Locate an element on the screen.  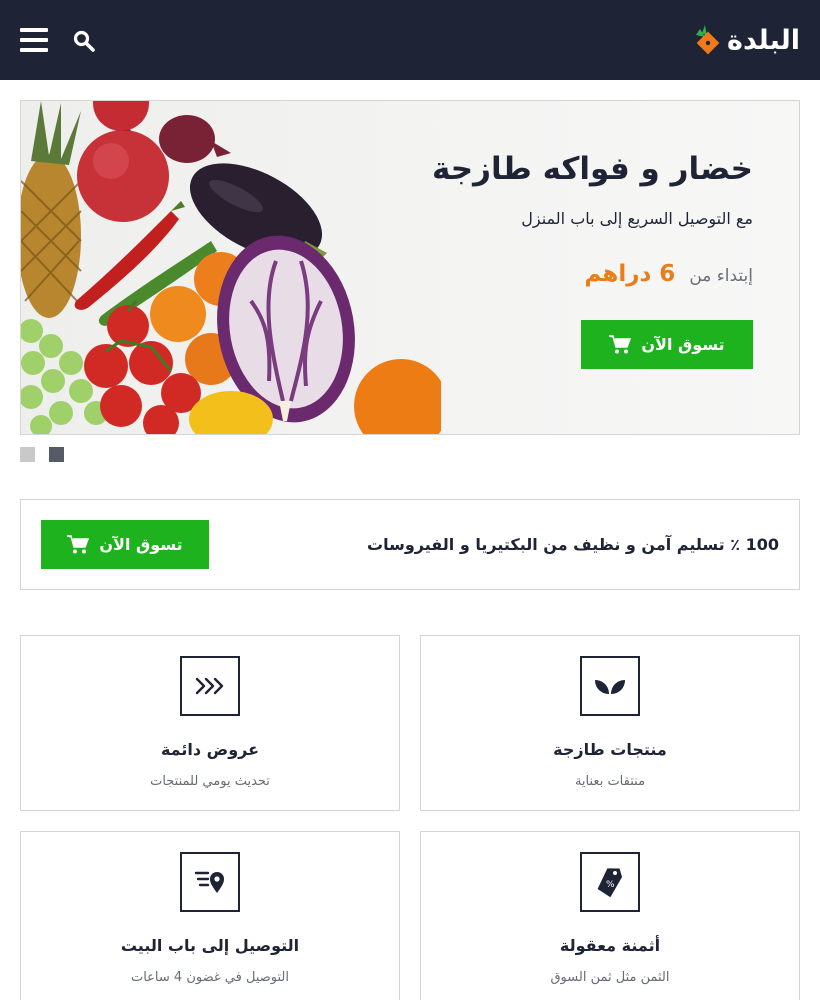
hero-shop-now-label: تسوق الآن is located at coordinates (683, 344).